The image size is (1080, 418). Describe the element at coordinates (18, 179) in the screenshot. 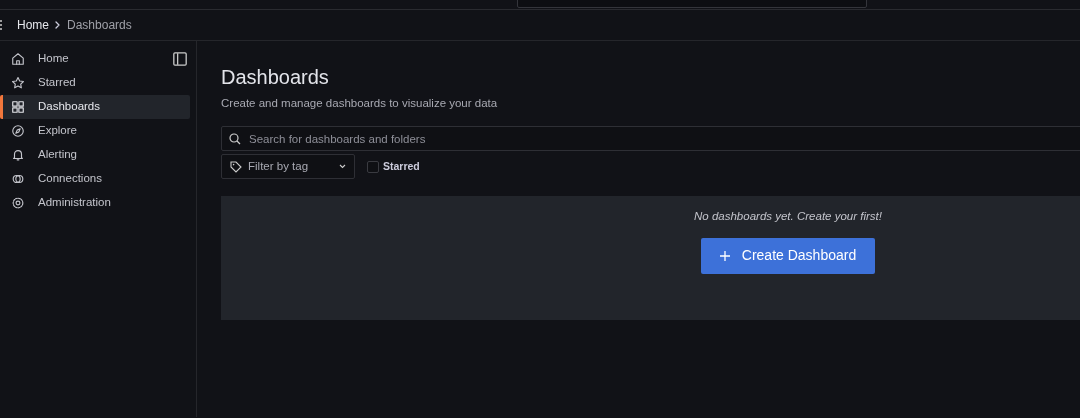

I see `rings-icon` at that location.